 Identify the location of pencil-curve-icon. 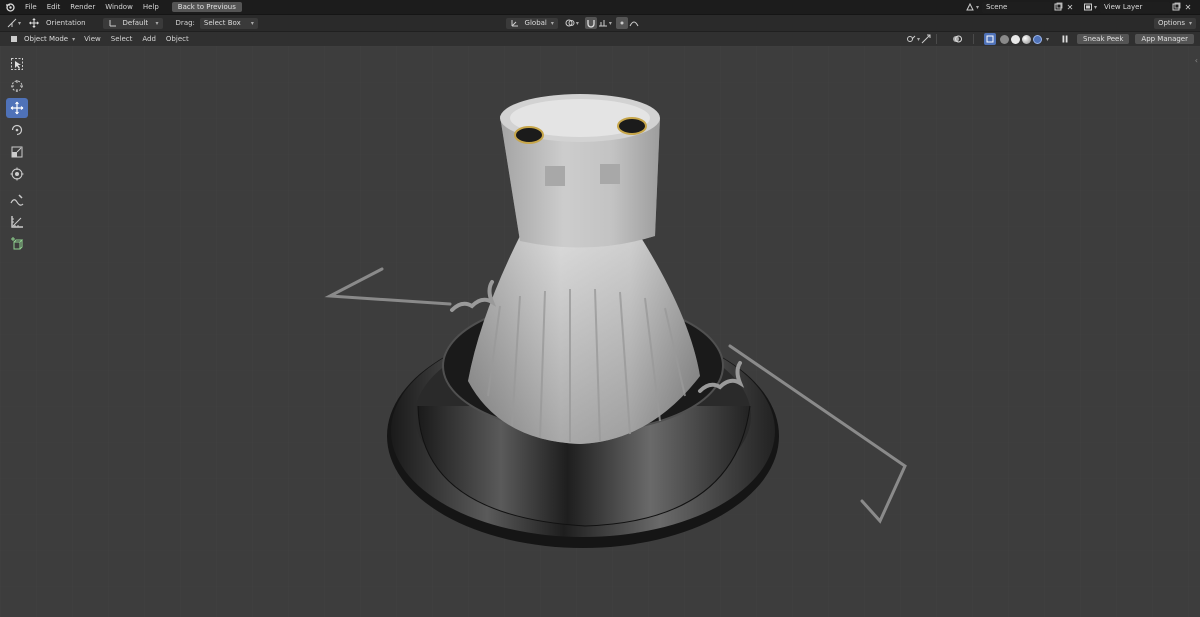
(17, 200).